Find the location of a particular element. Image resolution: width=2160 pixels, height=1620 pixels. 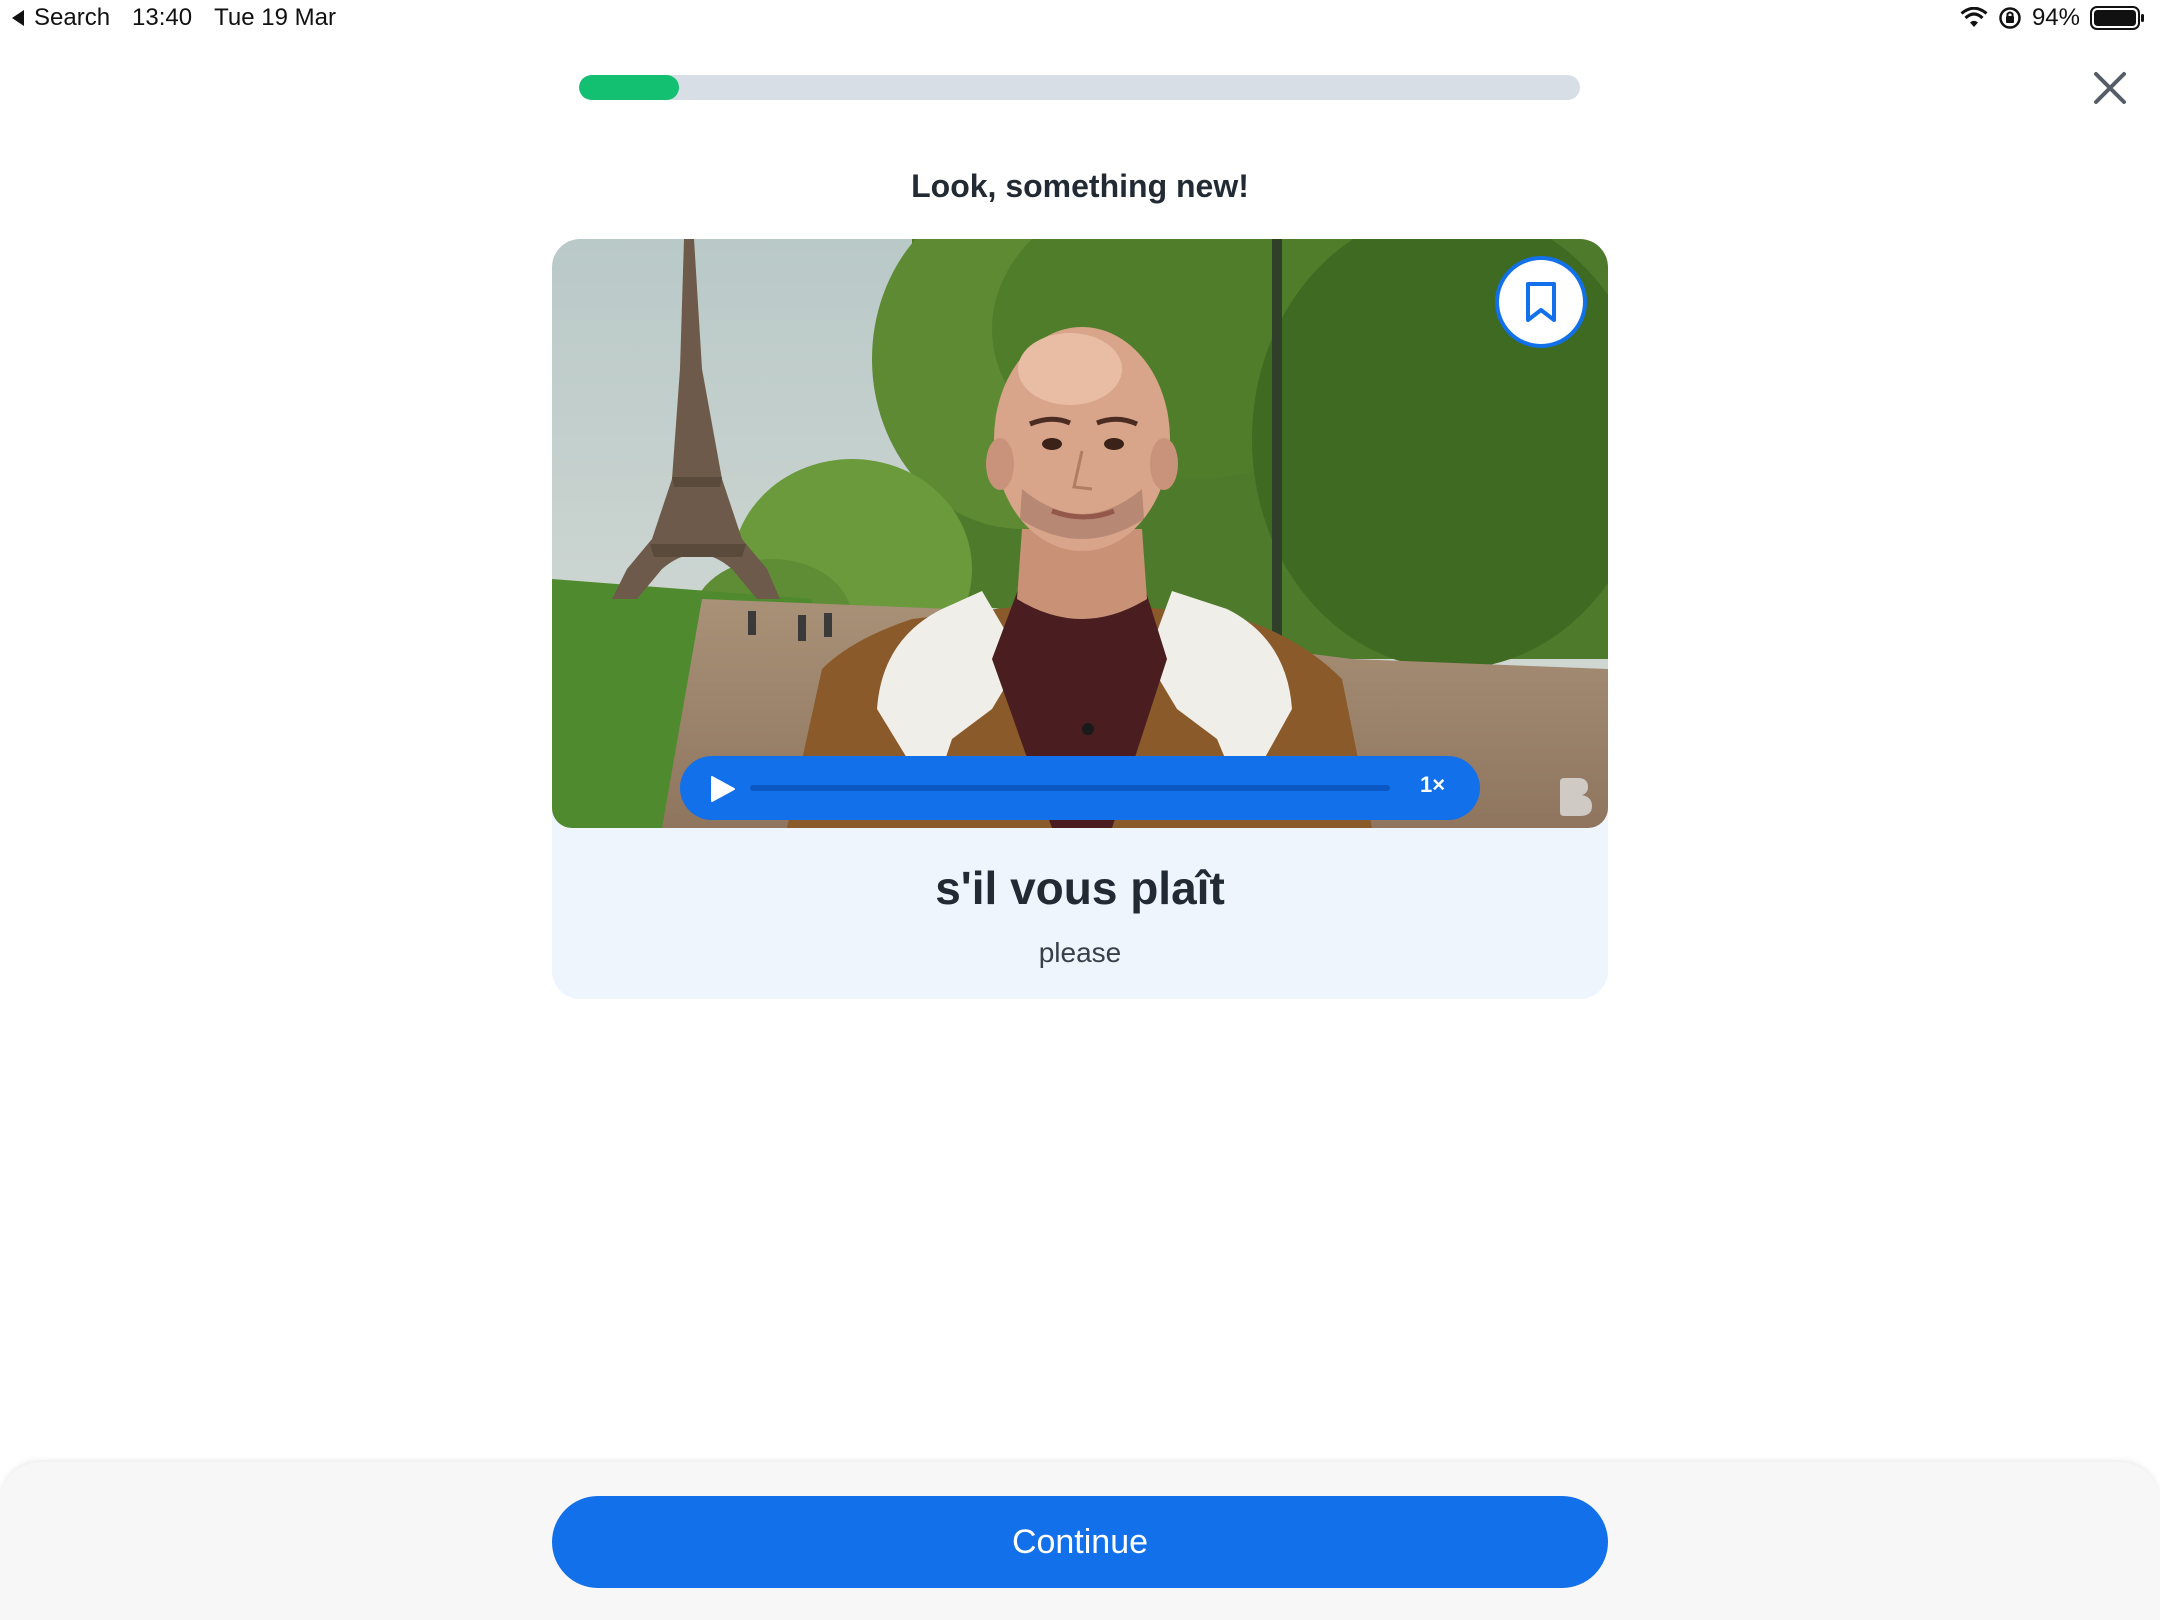

bottom-action-sheet: Continue is located at coordinates (1080, 1541).